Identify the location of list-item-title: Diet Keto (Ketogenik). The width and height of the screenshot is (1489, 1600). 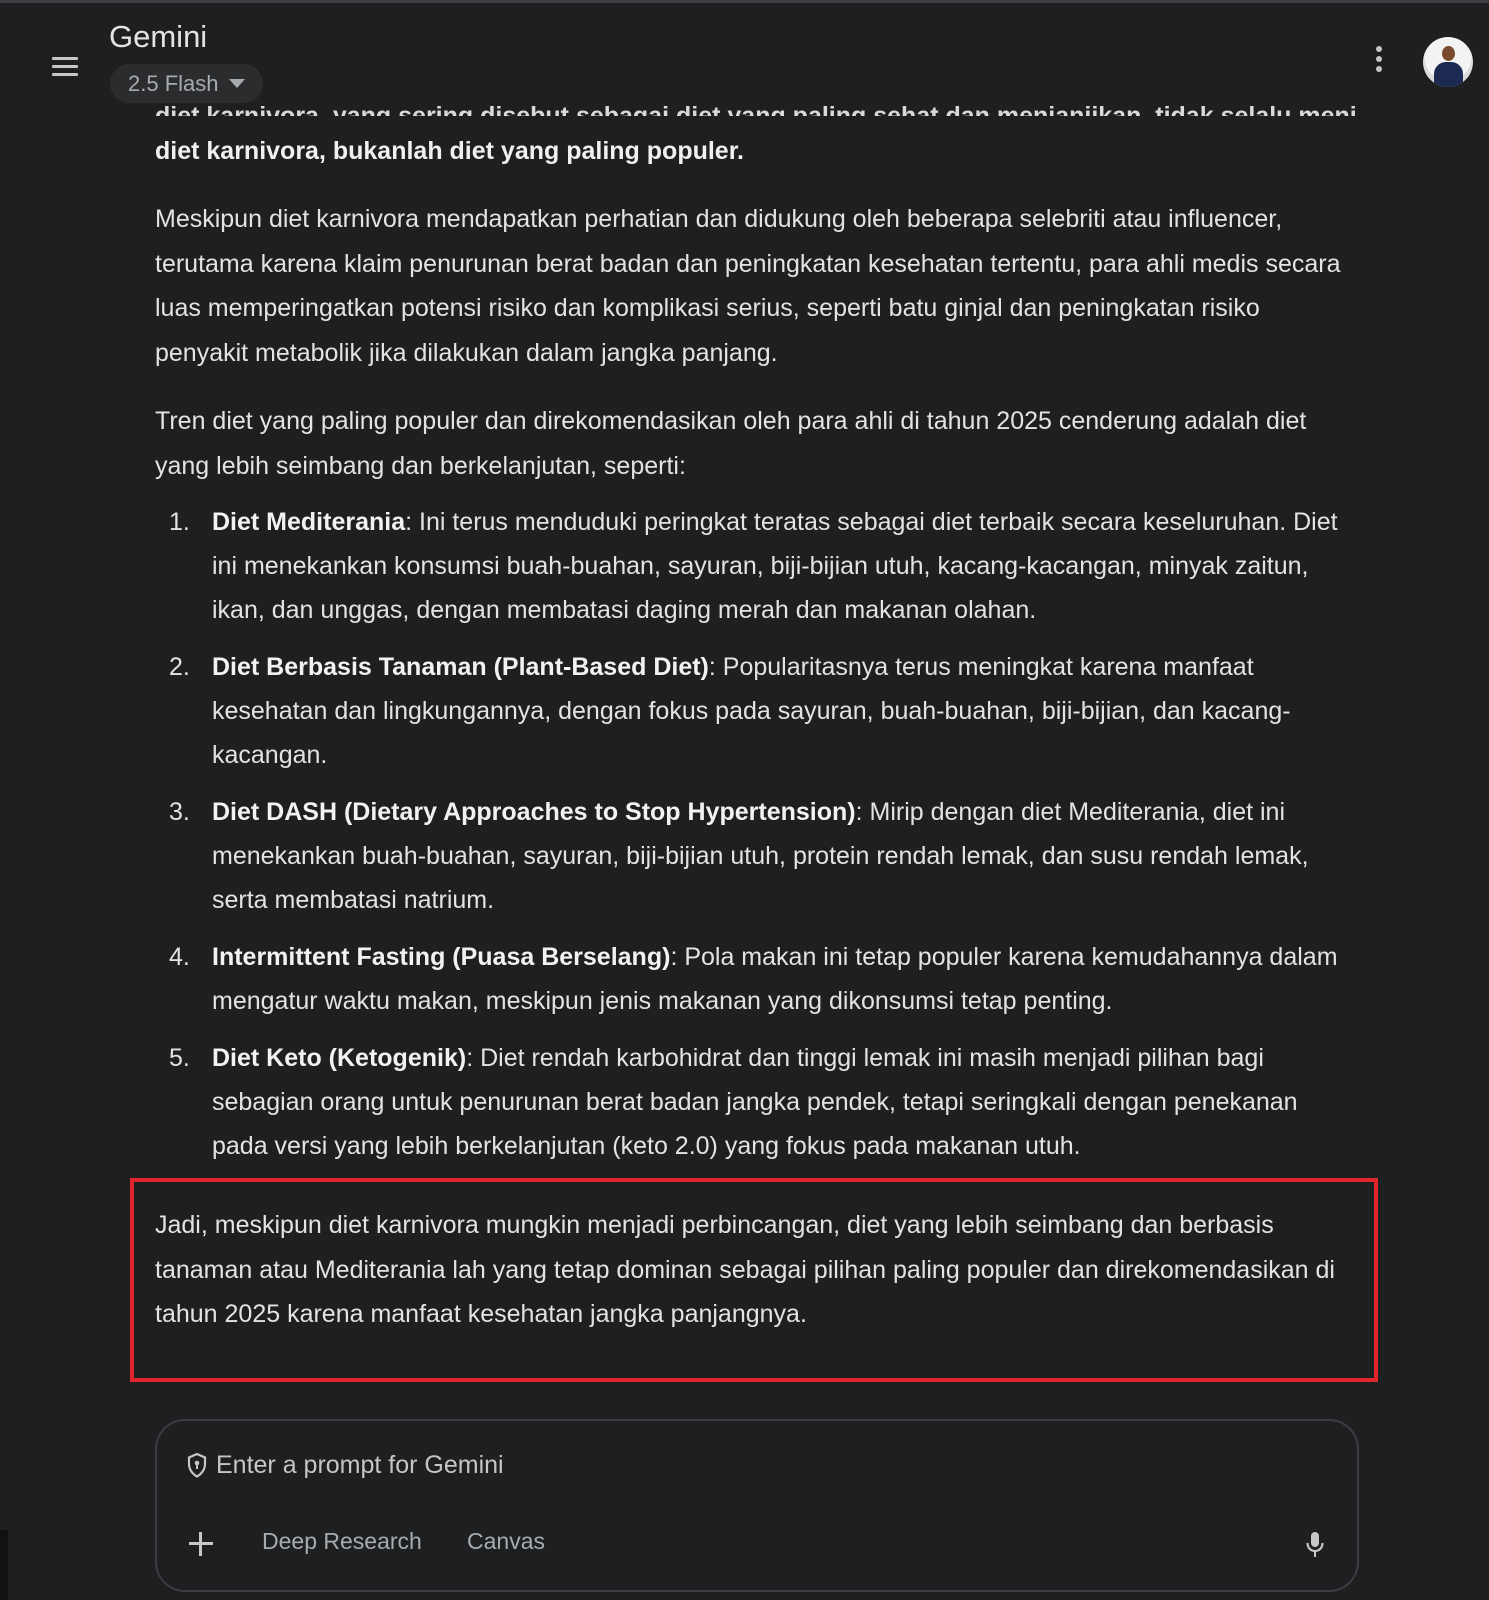
(339, 1058).